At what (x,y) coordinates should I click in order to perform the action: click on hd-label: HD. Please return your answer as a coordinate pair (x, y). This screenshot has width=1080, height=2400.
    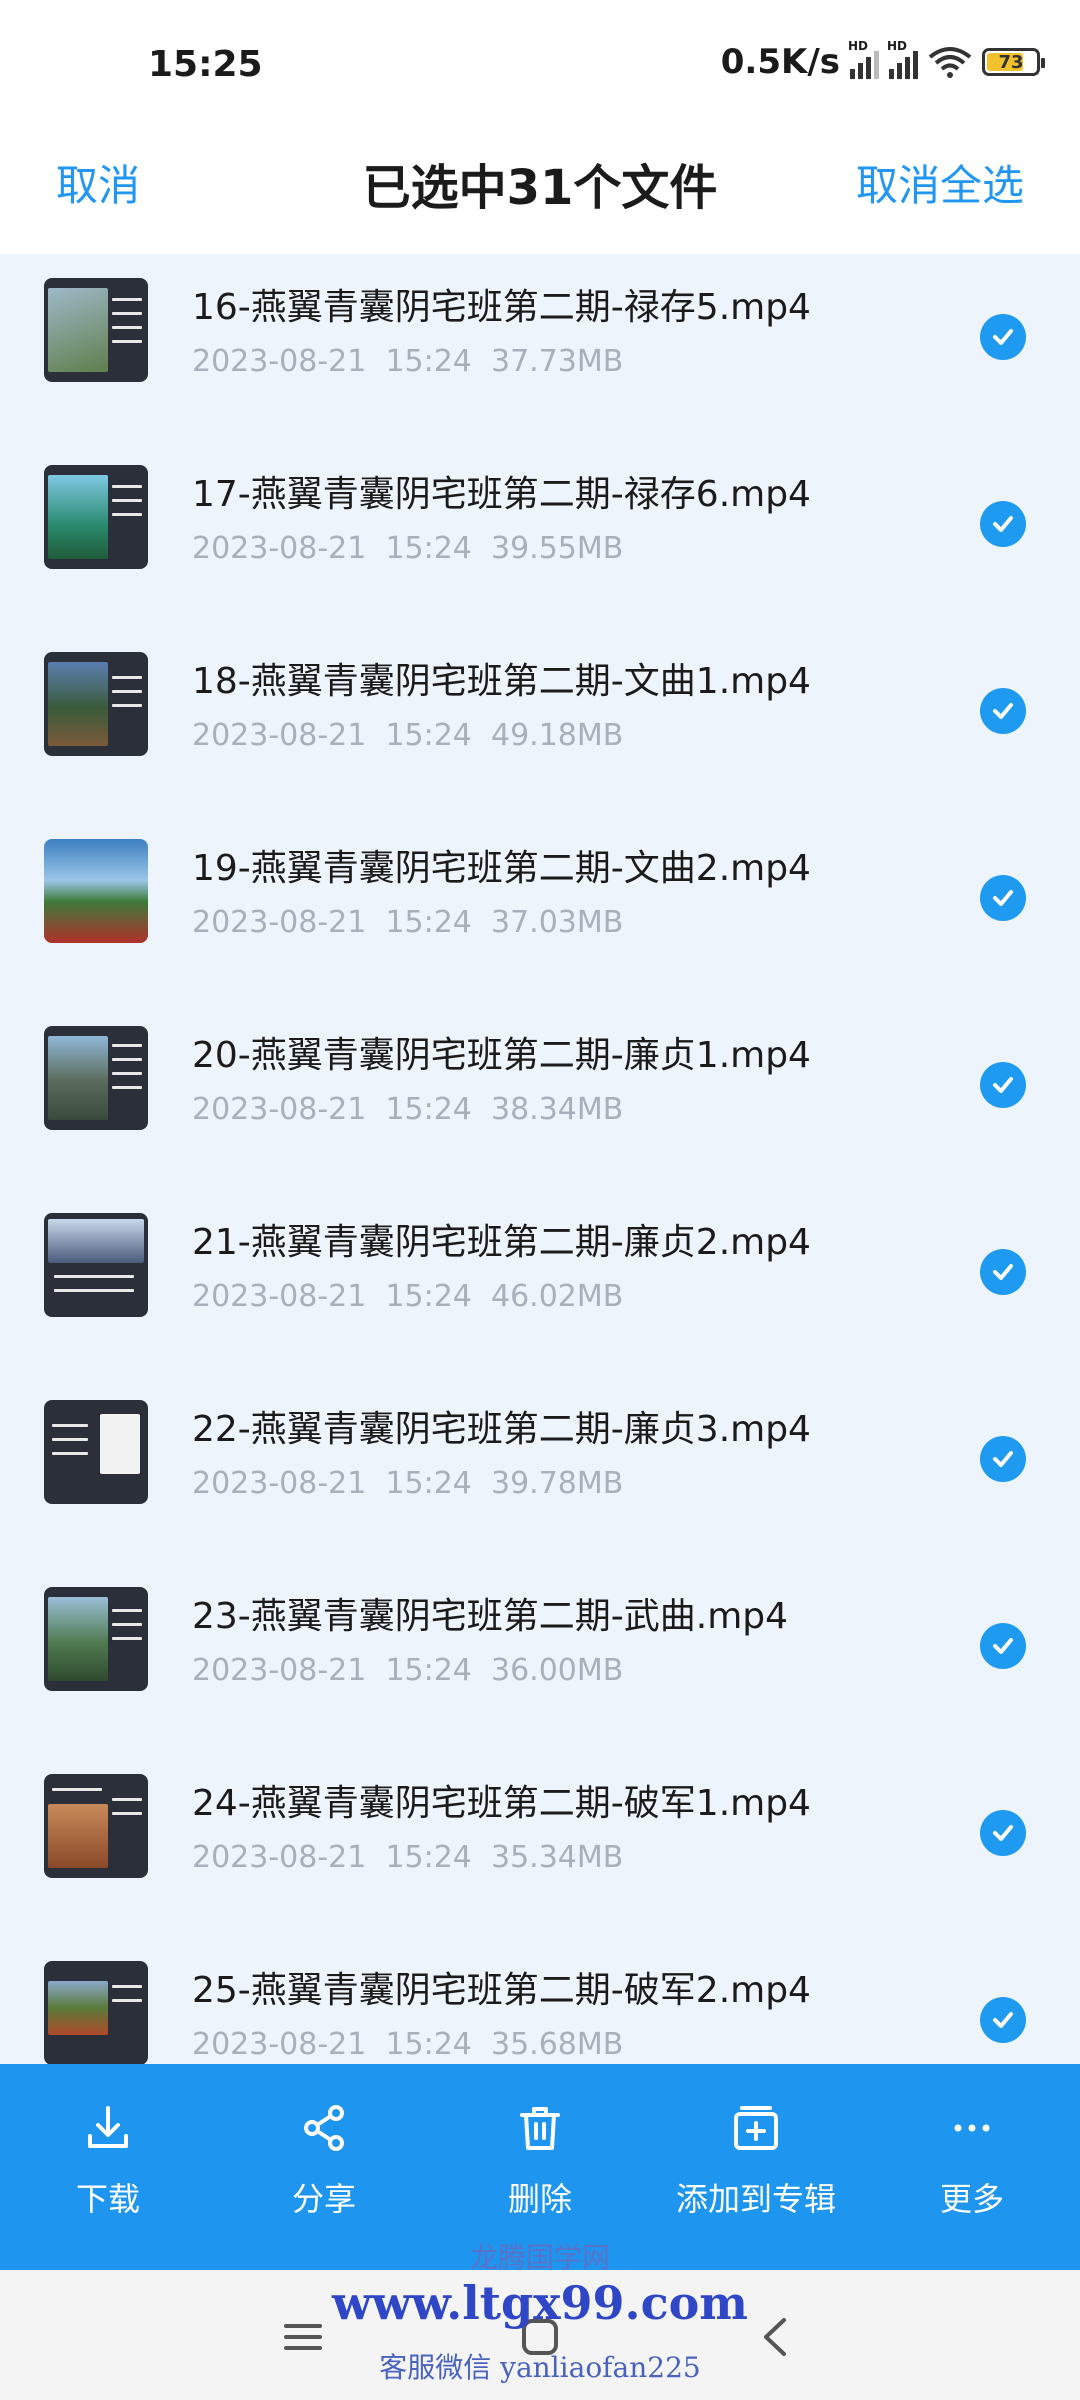
    Looking at the image, I should click on (858, 46).